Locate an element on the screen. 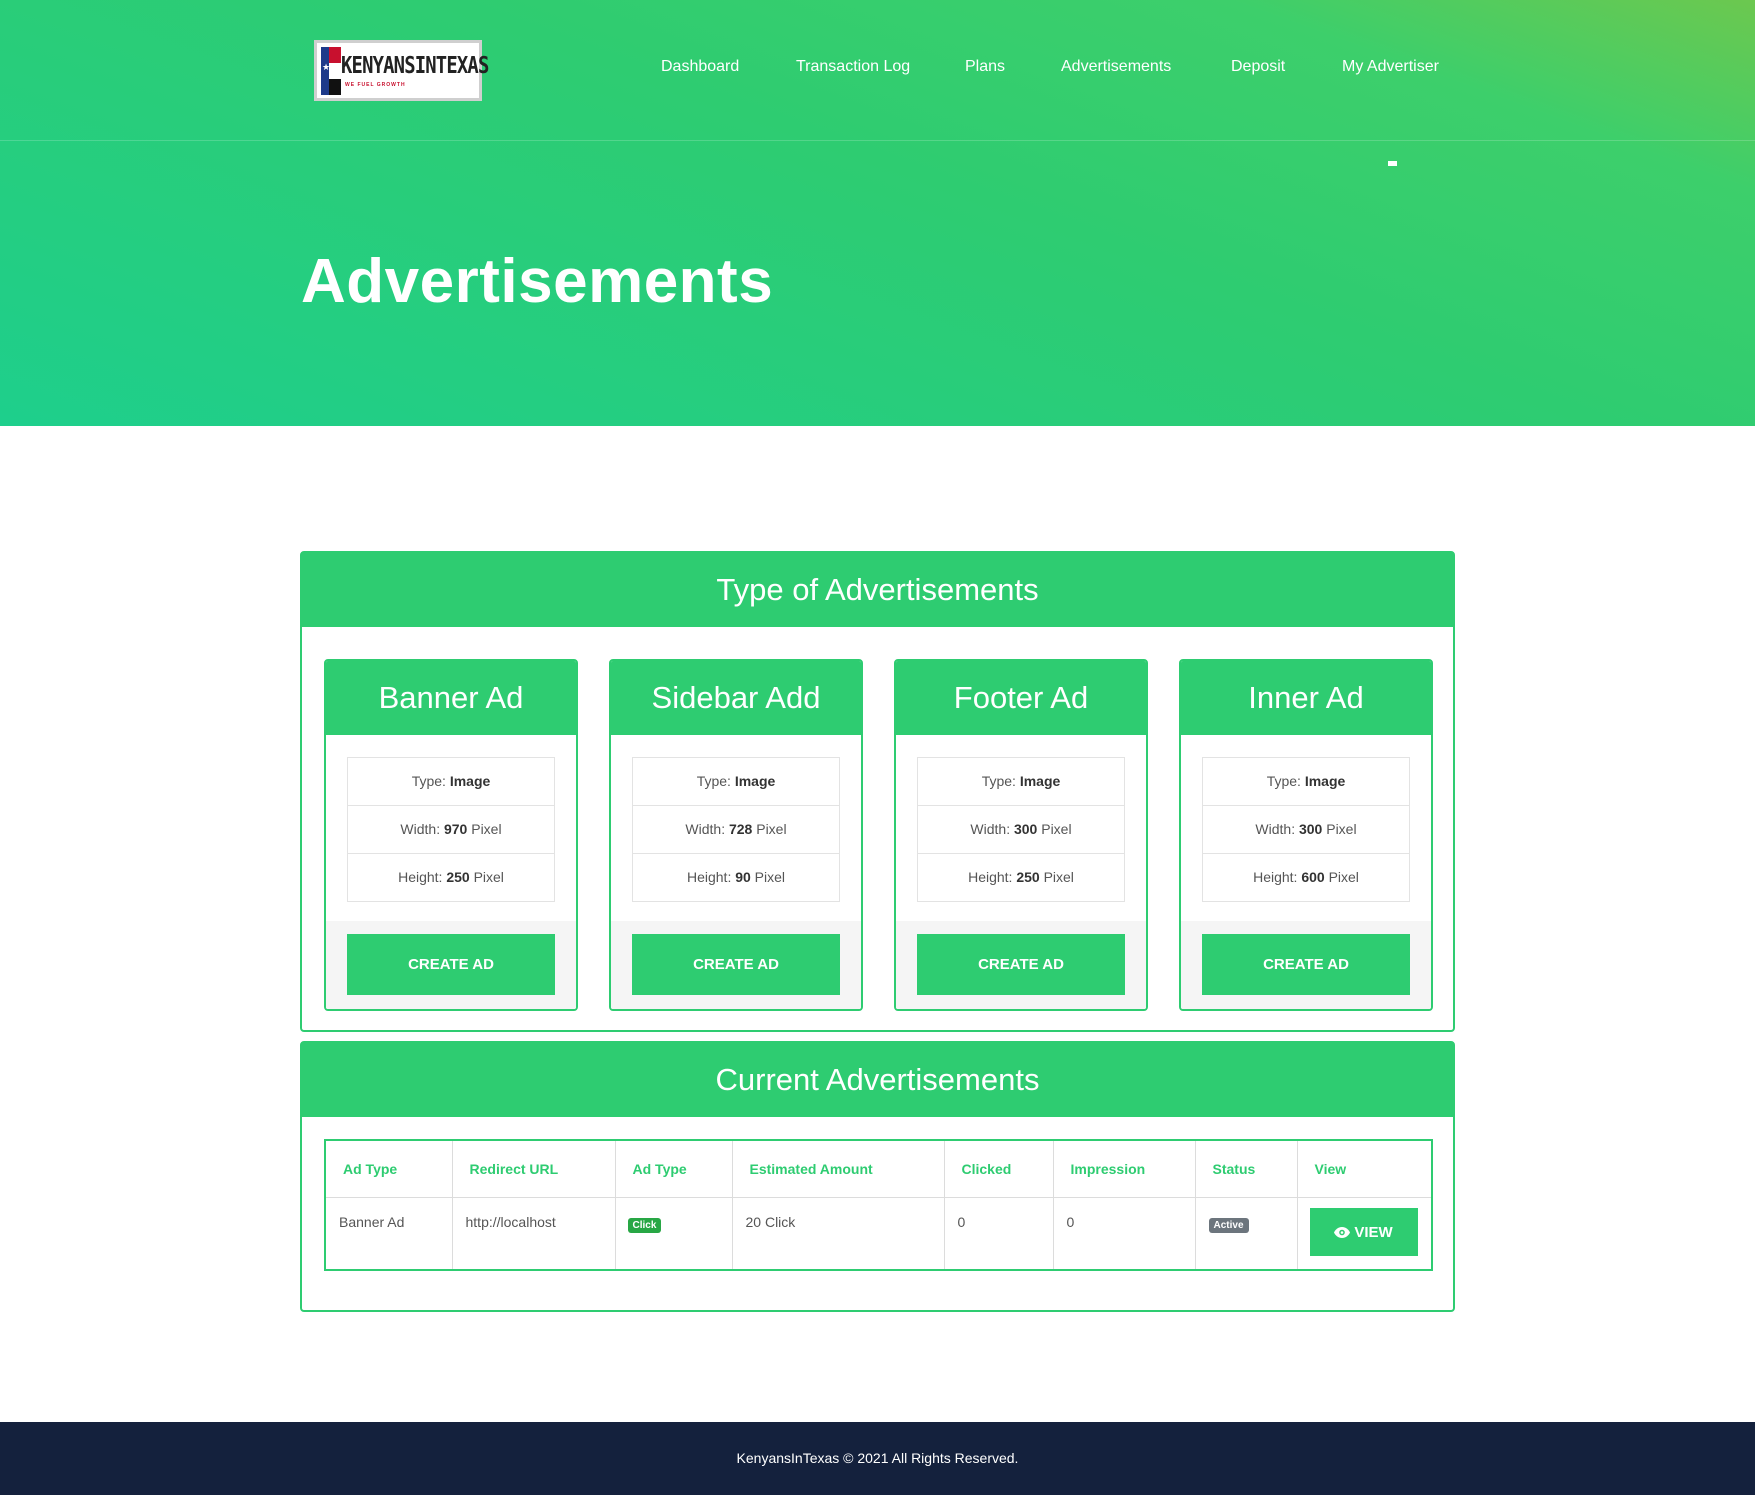 The width and height of the screenshot is (1755, 1495). ad-types-title: Type of Advertisements is located at coordinates (877, 590).